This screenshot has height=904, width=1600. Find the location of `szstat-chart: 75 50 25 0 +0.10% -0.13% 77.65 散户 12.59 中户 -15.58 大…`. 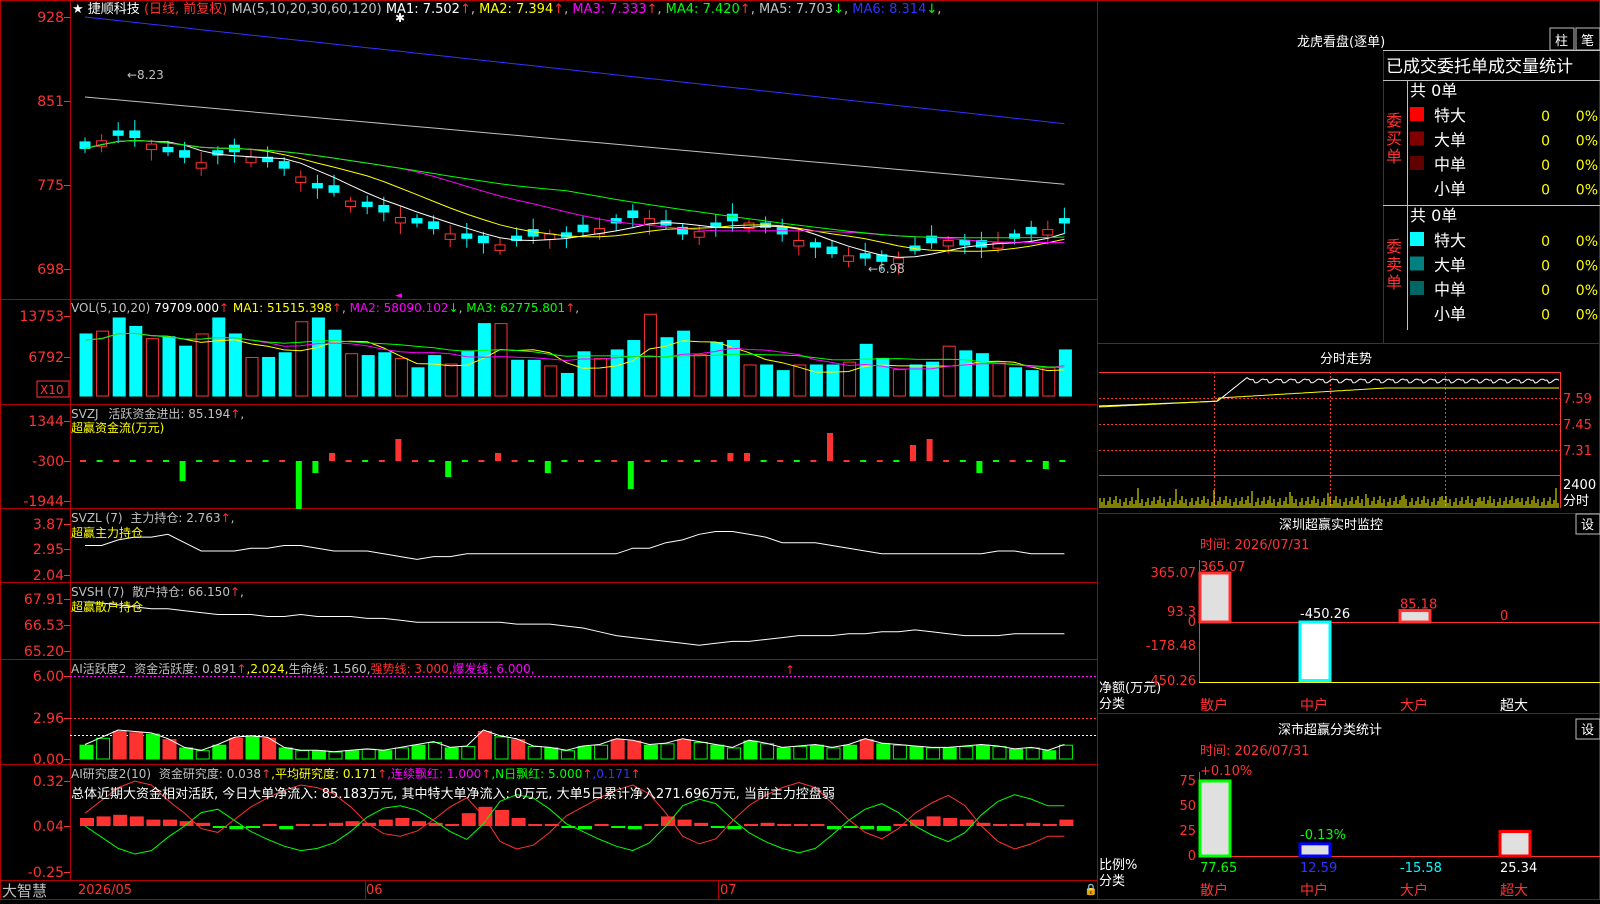

szstat-chart: 75 50 25 0 +0.10% -0.13% 77.65 散户 12.59 中户 -15.58 大… is located at coordinates (1389, 831).